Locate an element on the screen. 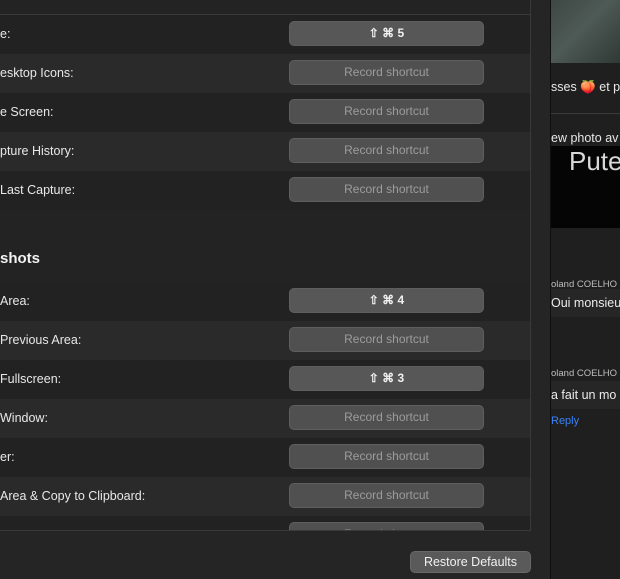 The width and height of the screenshot is (620, 579). shortcut-label: pture History: is located at coordinates (37, 151).